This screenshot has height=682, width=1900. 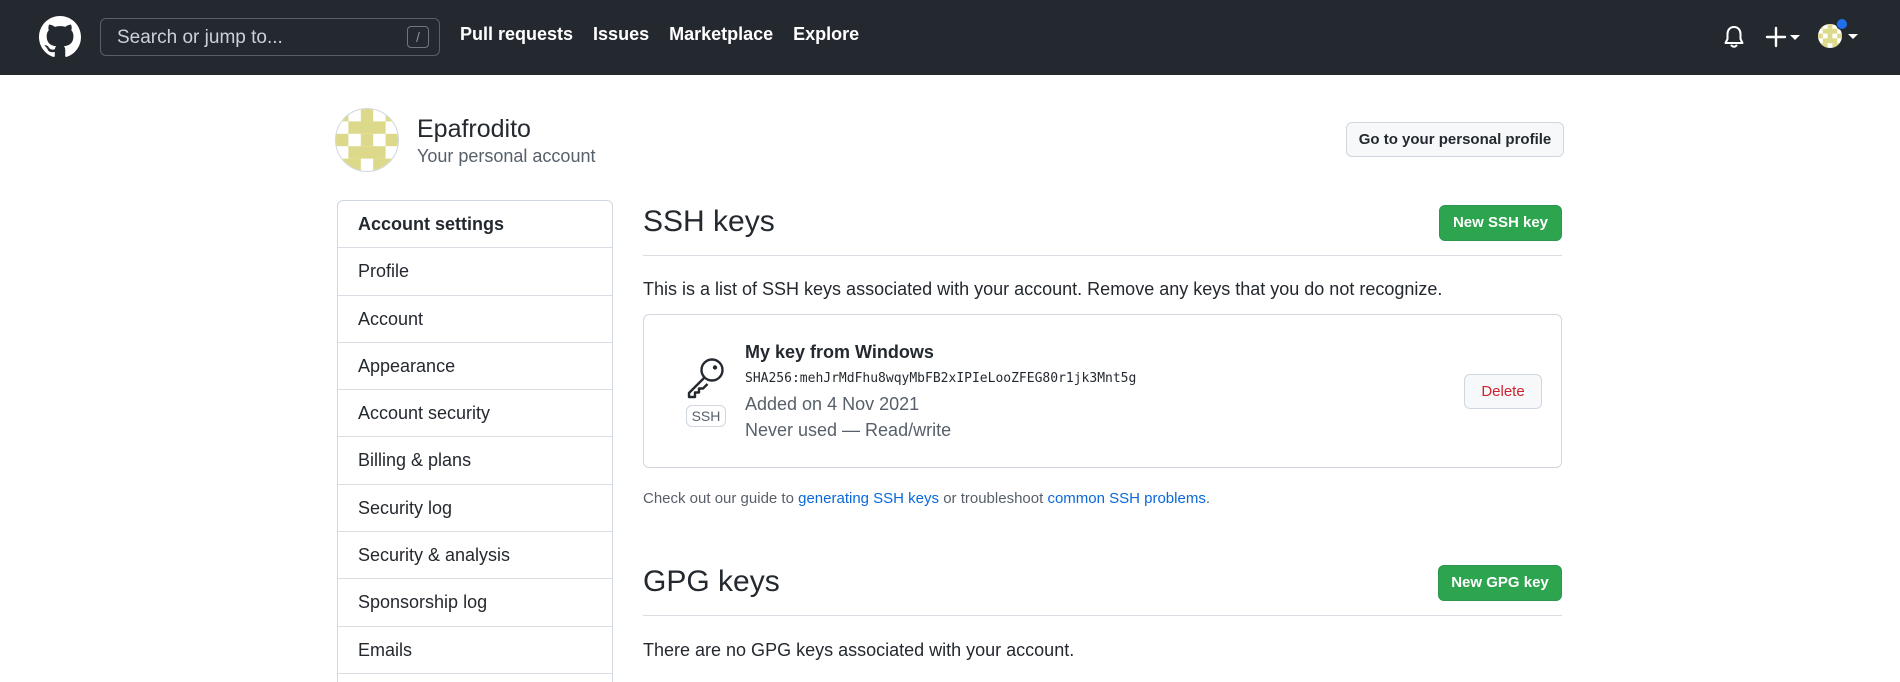 I want to click on main-nav: Pull requests Issues Marketplace Explore, so click(x=669, y=34).